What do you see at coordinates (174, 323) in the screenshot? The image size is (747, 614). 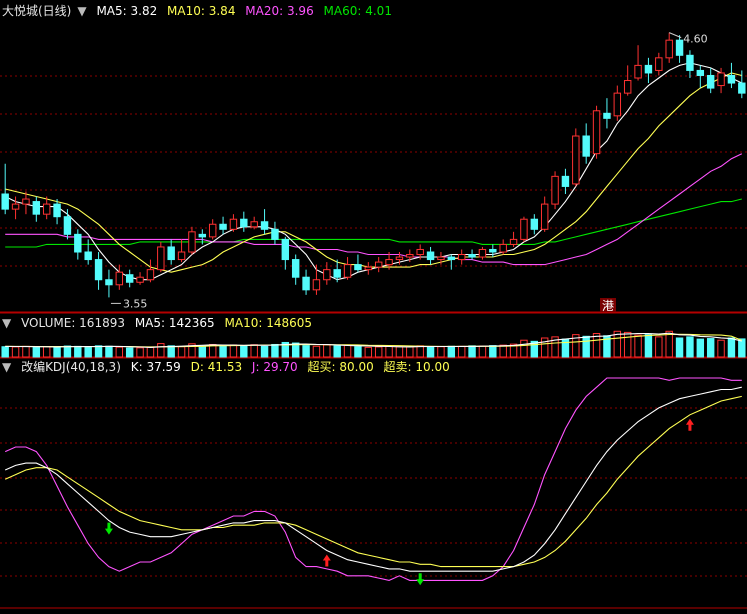 I see `volume-ma5-label: MA5: 142365` at bounding box center [174, 323].